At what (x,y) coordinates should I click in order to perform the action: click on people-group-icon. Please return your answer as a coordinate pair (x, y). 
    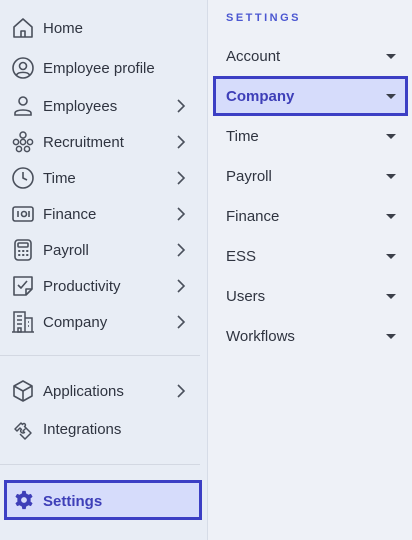
    Looking at the image, I should click on (23, 142).